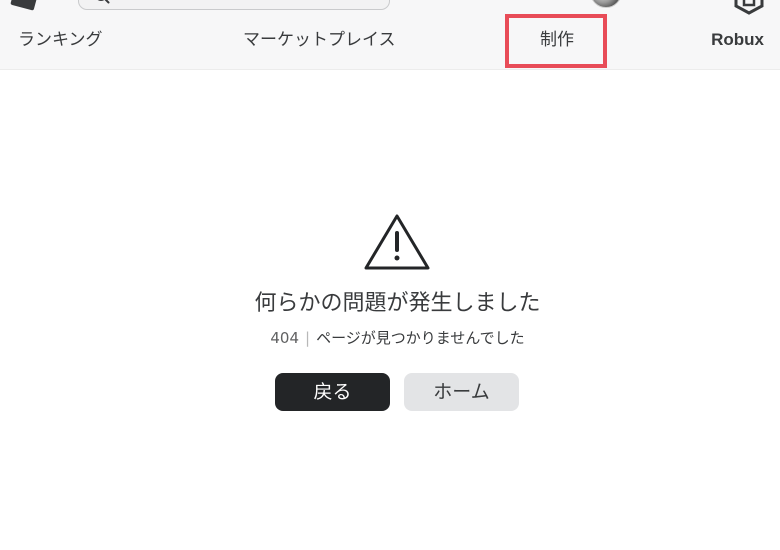 This screenshot has width=780, height=550. I want to click on error-description: ページが見つかりませんでした, so click(420, 338).